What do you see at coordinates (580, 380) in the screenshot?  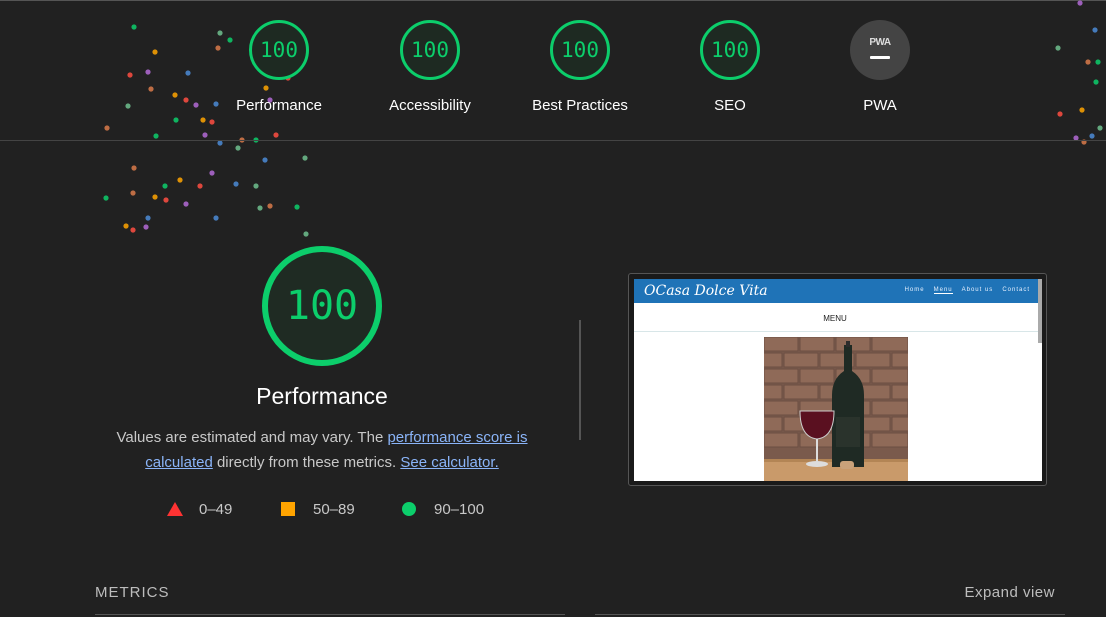 I see `section-divider` at bounding box center [580, 380].